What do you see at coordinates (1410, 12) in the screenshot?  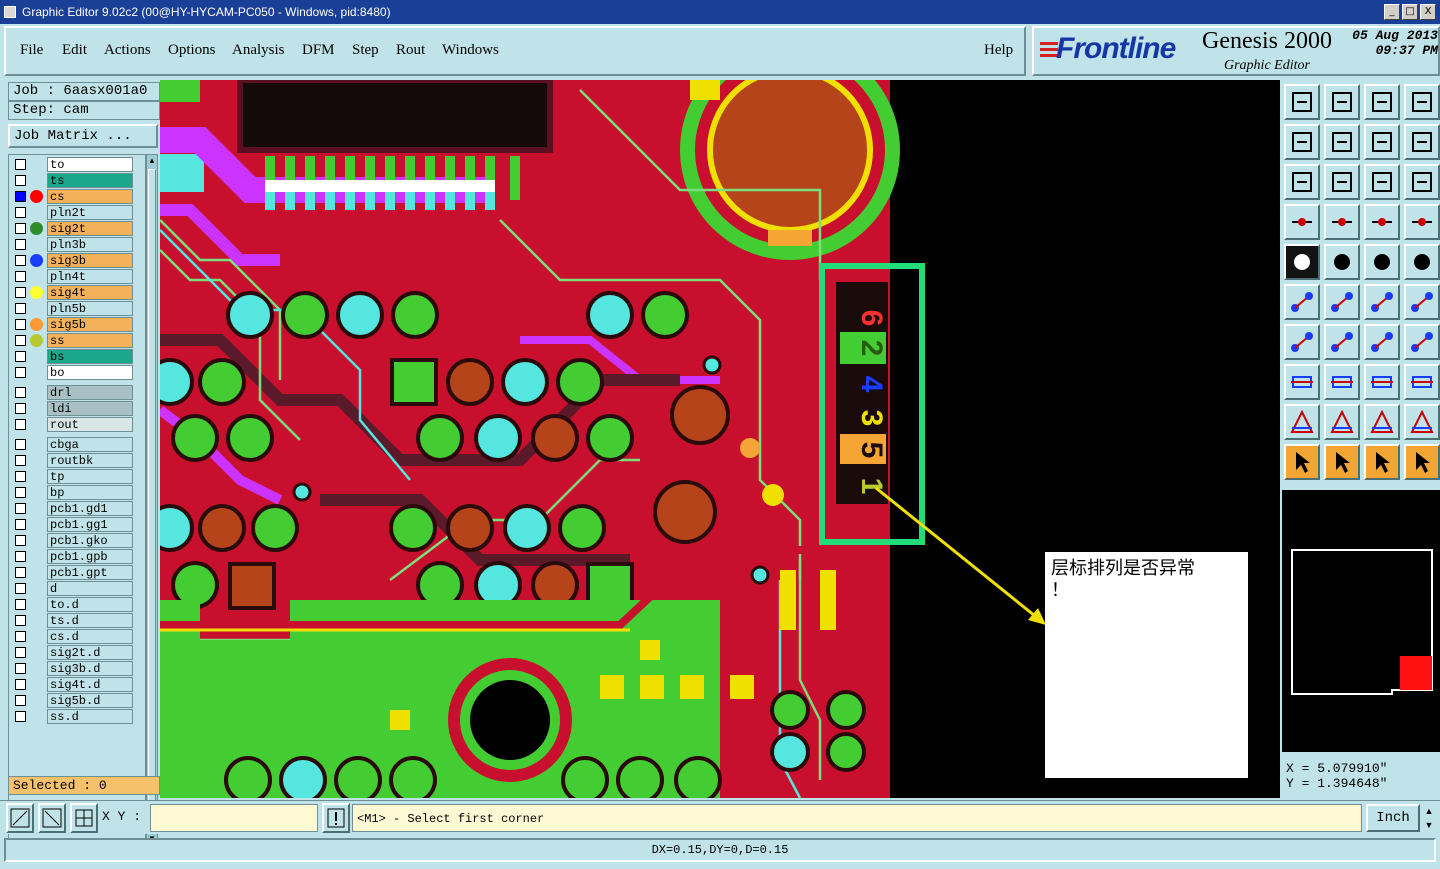 I see `maximize-button: □` at bounding box center [1410, 12].